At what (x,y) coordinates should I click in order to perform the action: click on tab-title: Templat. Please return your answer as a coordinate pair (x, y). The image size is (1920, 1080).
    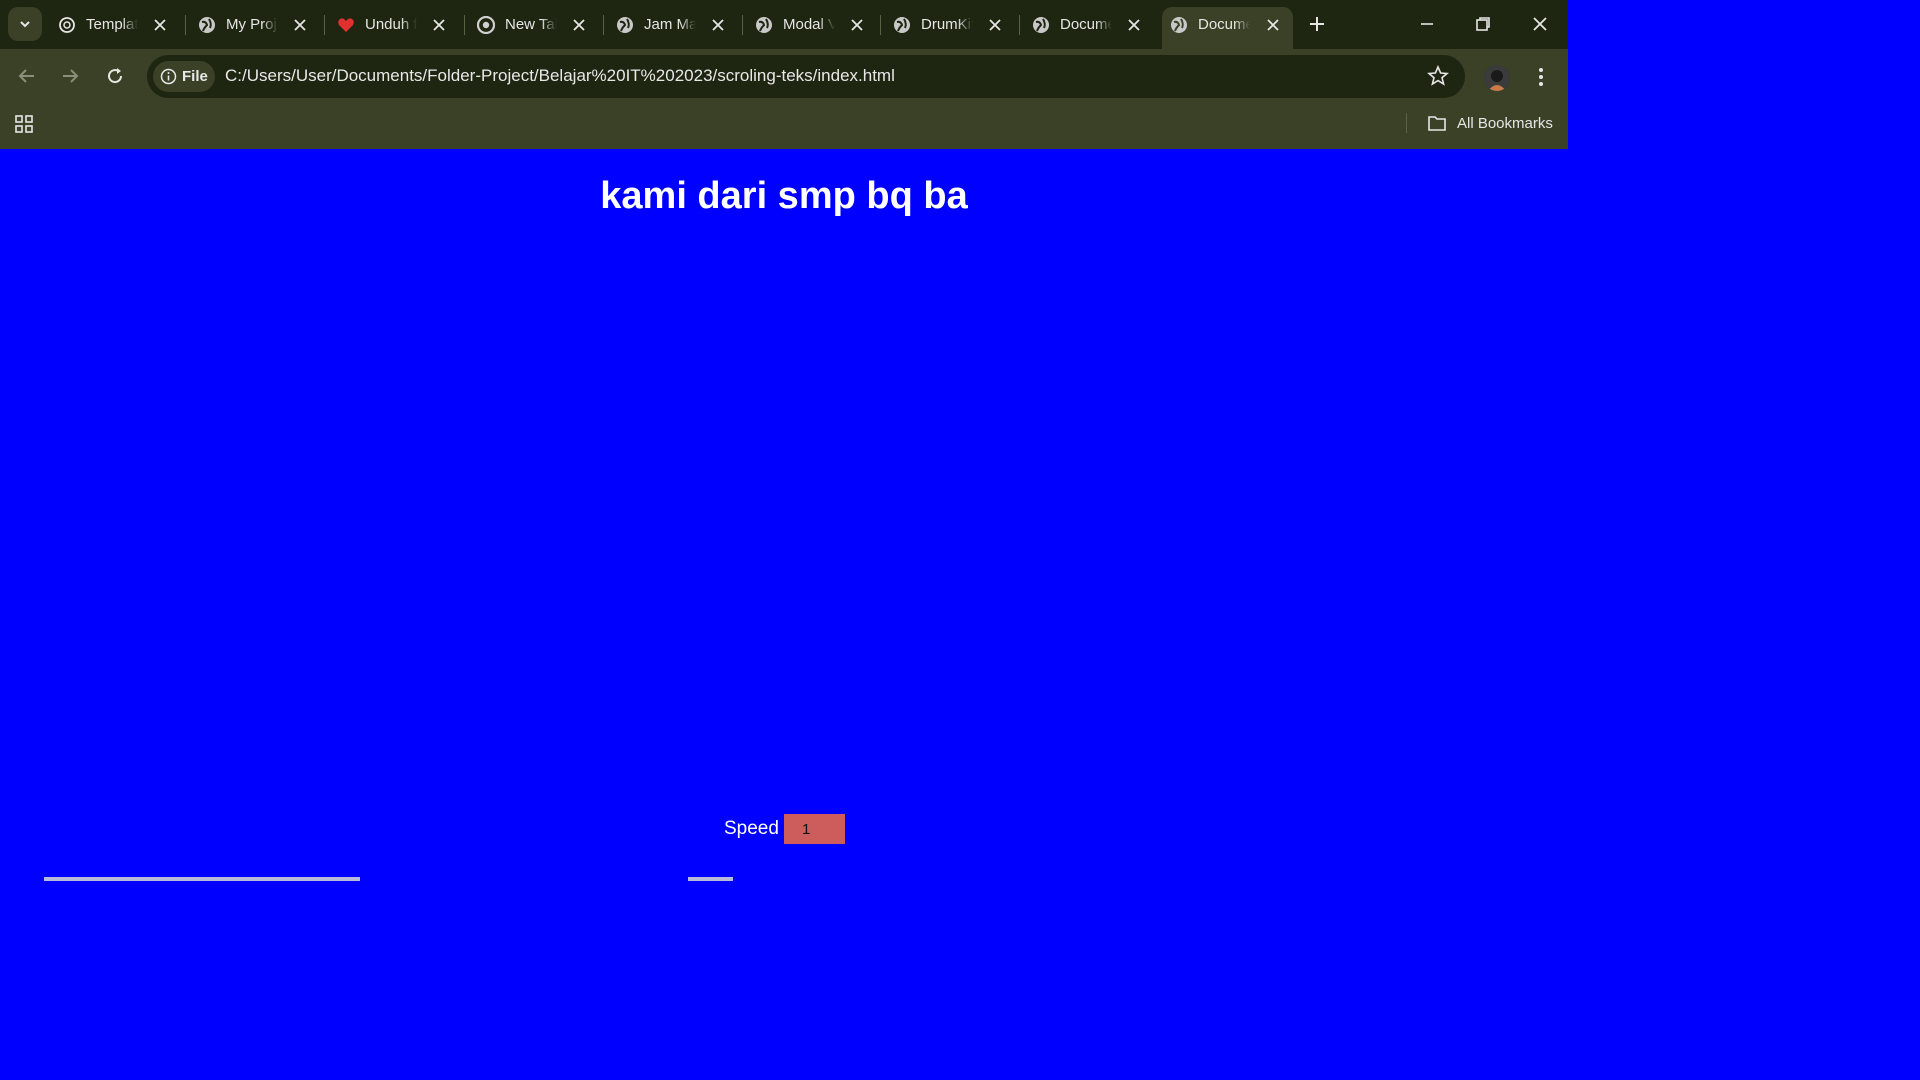
    Looking at the image, I should click on (112, 24).